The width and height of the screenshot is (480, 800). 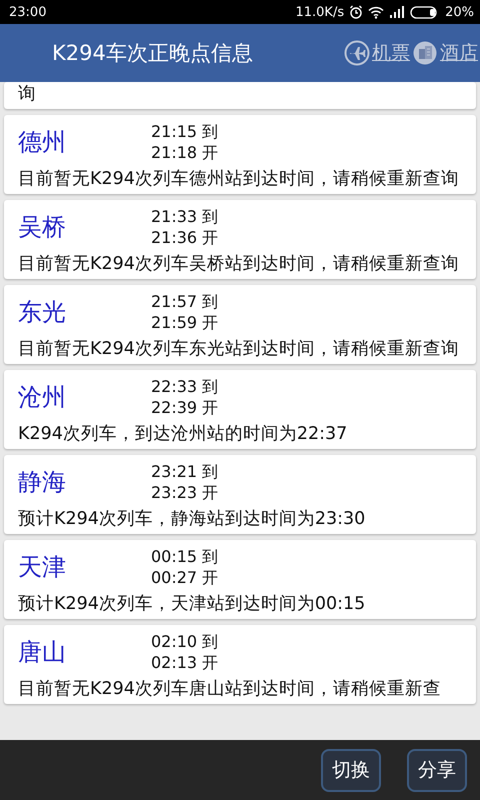 I want to click on header-link: 机票, so click(x=391, y=53).